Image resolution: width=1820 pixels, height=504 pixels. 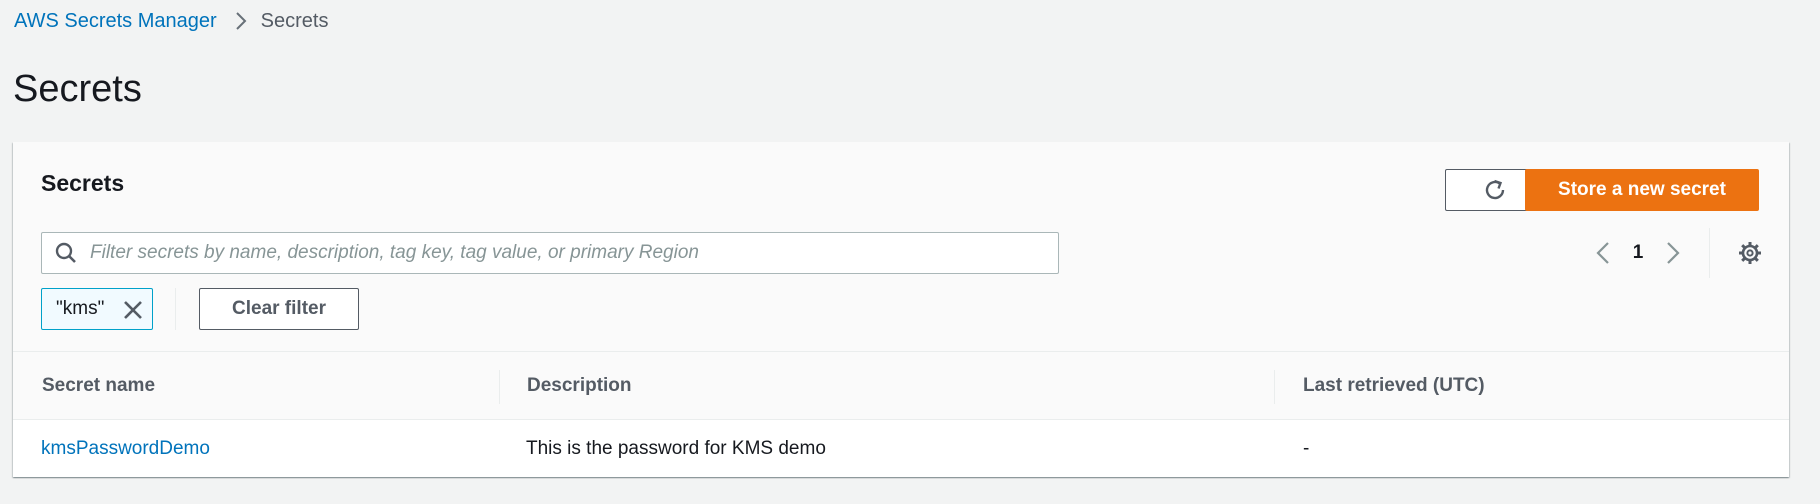 I want to click on remove-filter-button, so click(x=133, y=310).